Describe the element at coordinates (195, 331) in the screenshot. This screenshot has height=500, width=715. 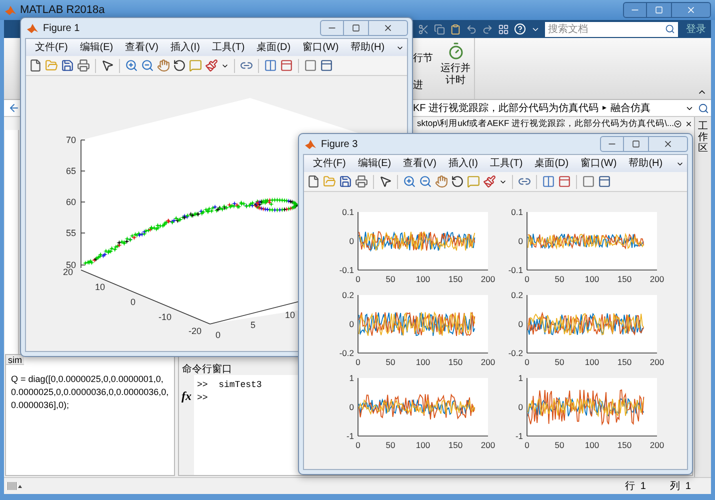
I see `tick-label: -20` at that location.